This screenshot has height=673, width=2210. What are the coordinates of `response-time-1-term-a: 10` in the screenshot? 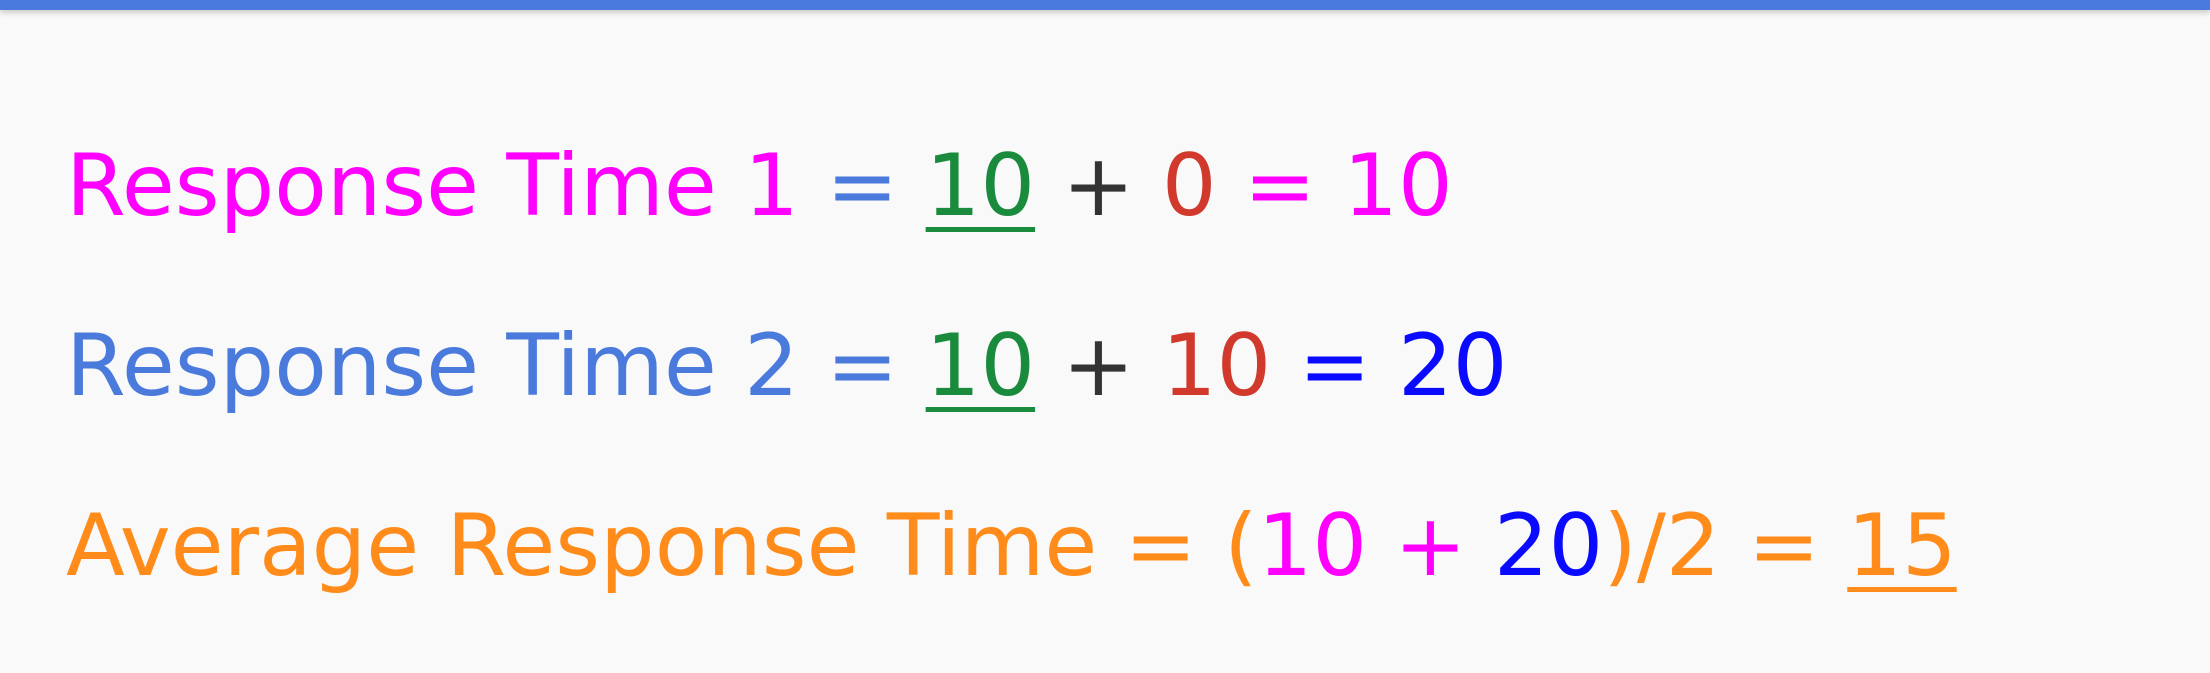 It's located at (980, 186).